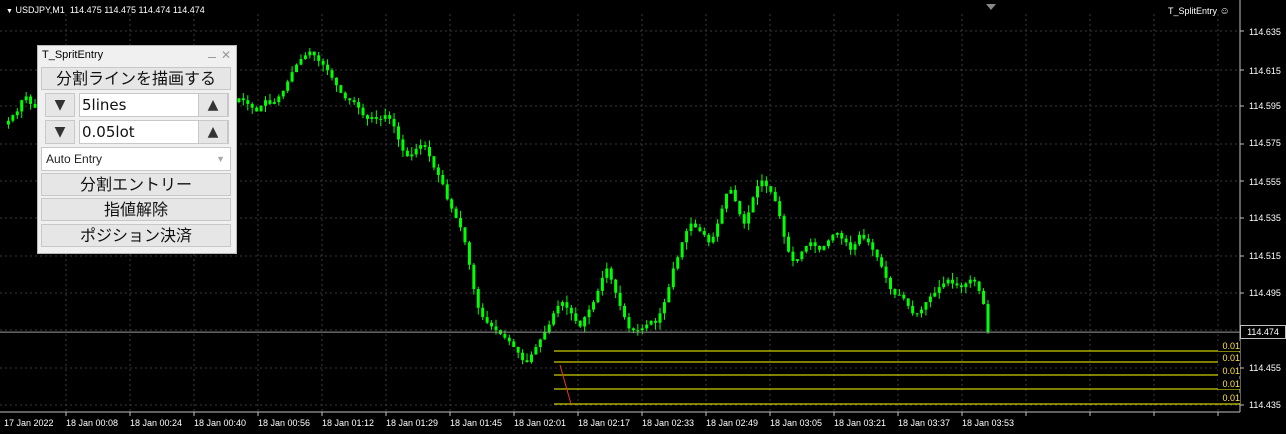  What do you see at coordinates (1265, 71) in the screenshot?
I see `y-tick: 114.615` at bounding box center [1265, 71].